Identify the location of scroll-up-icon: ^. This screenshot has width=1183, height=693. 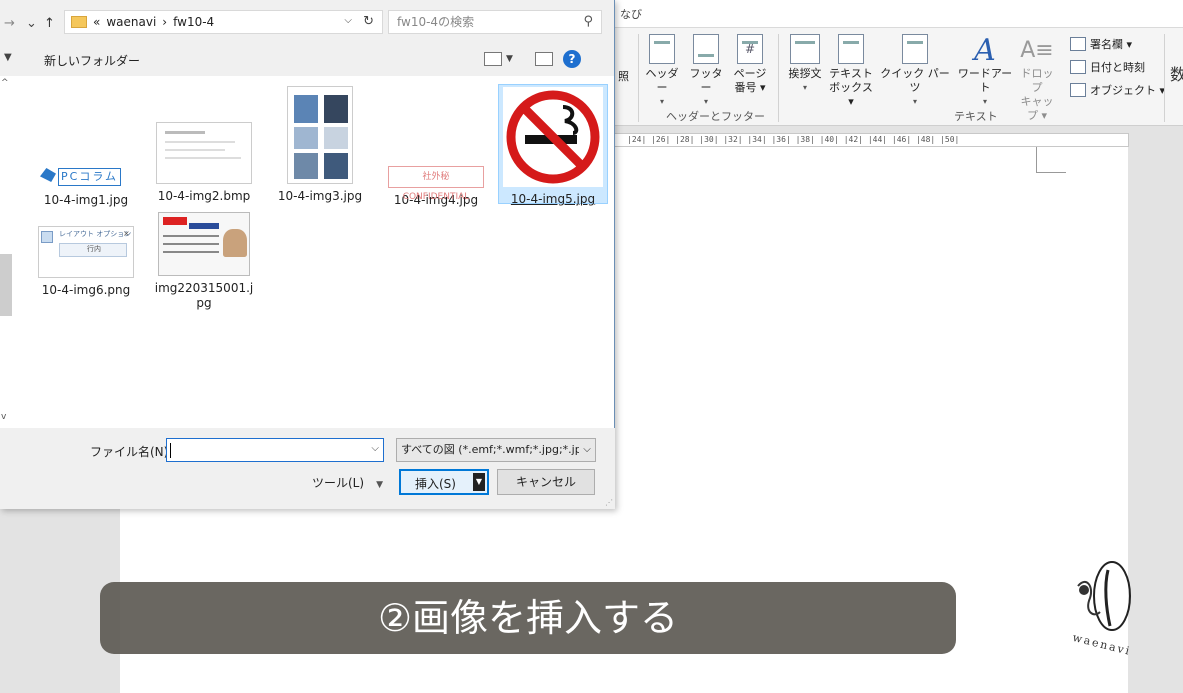
(5, 83).